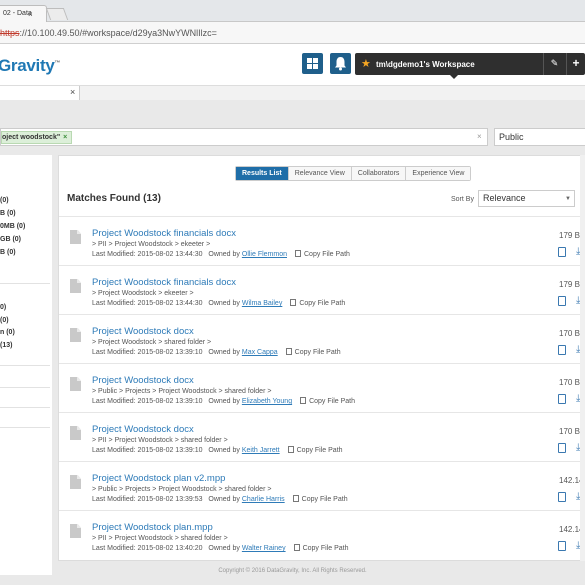  I want to click on bell-icon, so click(340, 64).